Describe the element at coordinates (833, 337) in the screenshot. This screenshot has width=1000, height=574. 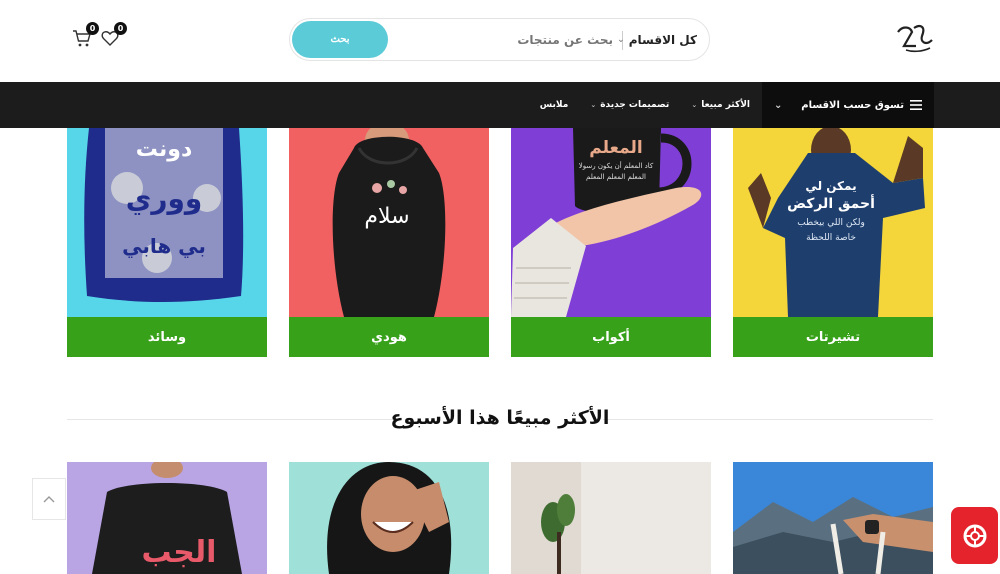
I see `category-label: تشيرتات` at that location.